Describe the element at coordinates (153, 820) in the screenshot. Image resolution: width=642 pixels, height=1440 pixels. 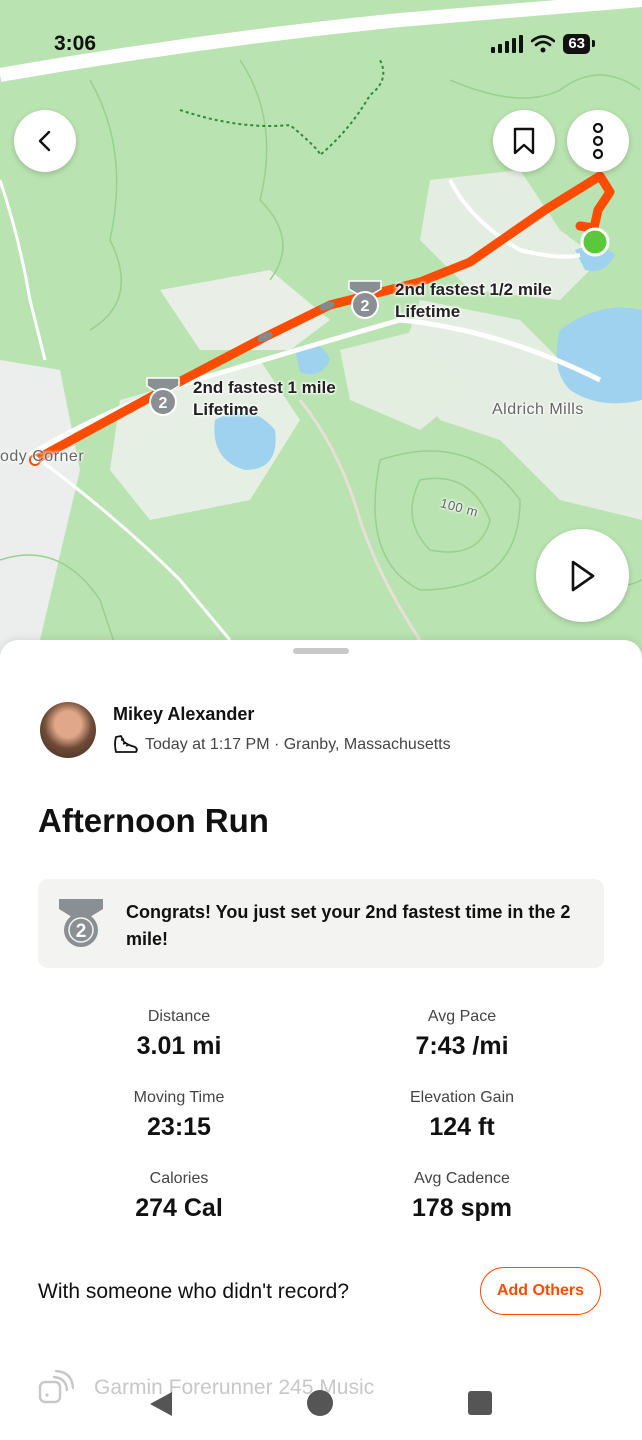
I see `activity-title: Afternoon Run` at that location.